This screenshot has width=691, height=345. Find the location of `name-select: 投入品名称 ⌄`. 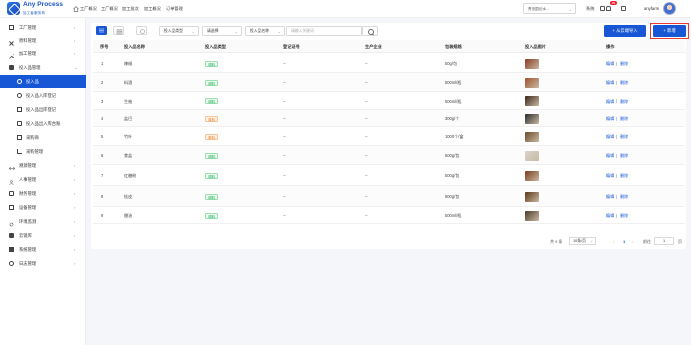

name-select: 投入品名称 ⌄ is located at coordinates (265, 31).